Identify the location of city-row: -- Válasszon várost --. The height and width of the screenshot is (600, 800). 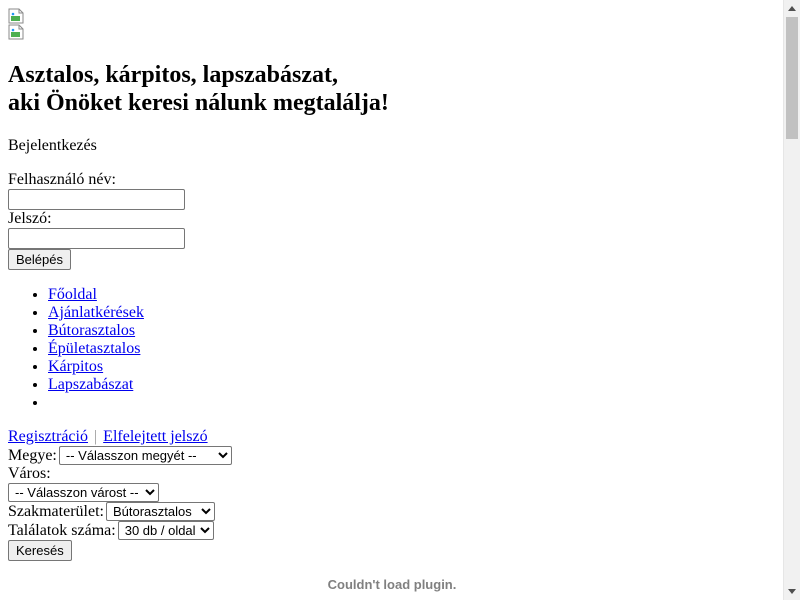
(391, 492).